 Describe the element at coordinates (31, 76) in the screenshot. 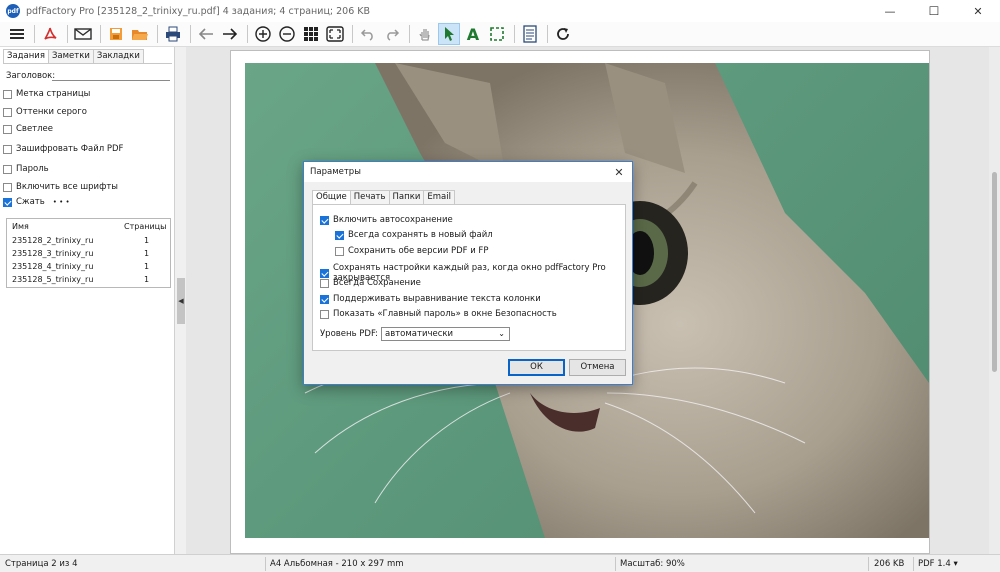

I see `header-label: Заголовок:` at that location.